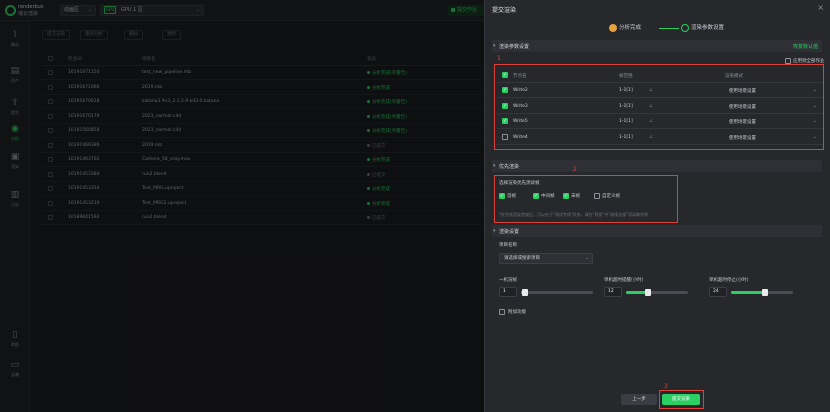  I want to click on write-node-row: ✓ Write2 1-1[1] ∠ 使用场景设置 ⌄, so click(660, 91).